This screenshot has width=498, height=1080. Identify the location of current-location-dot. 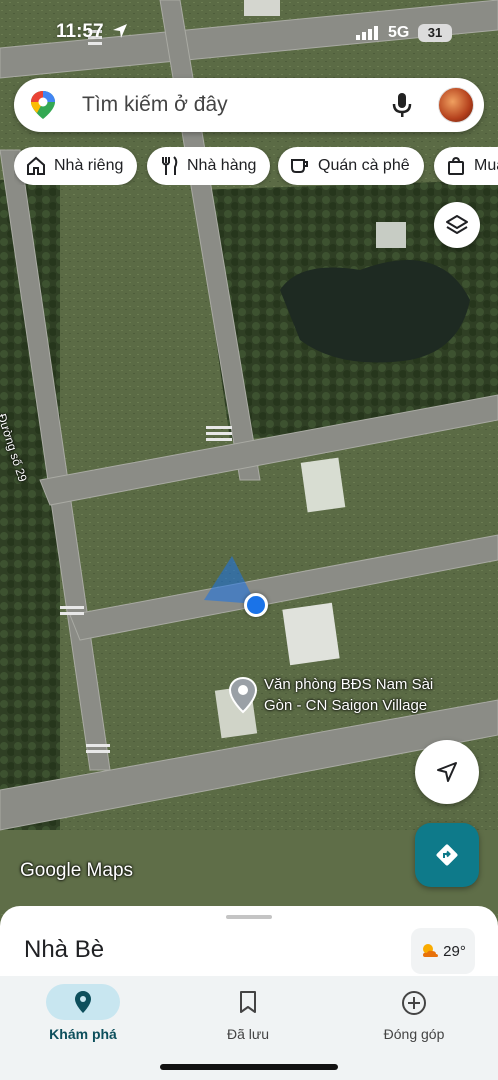
(256, 605).